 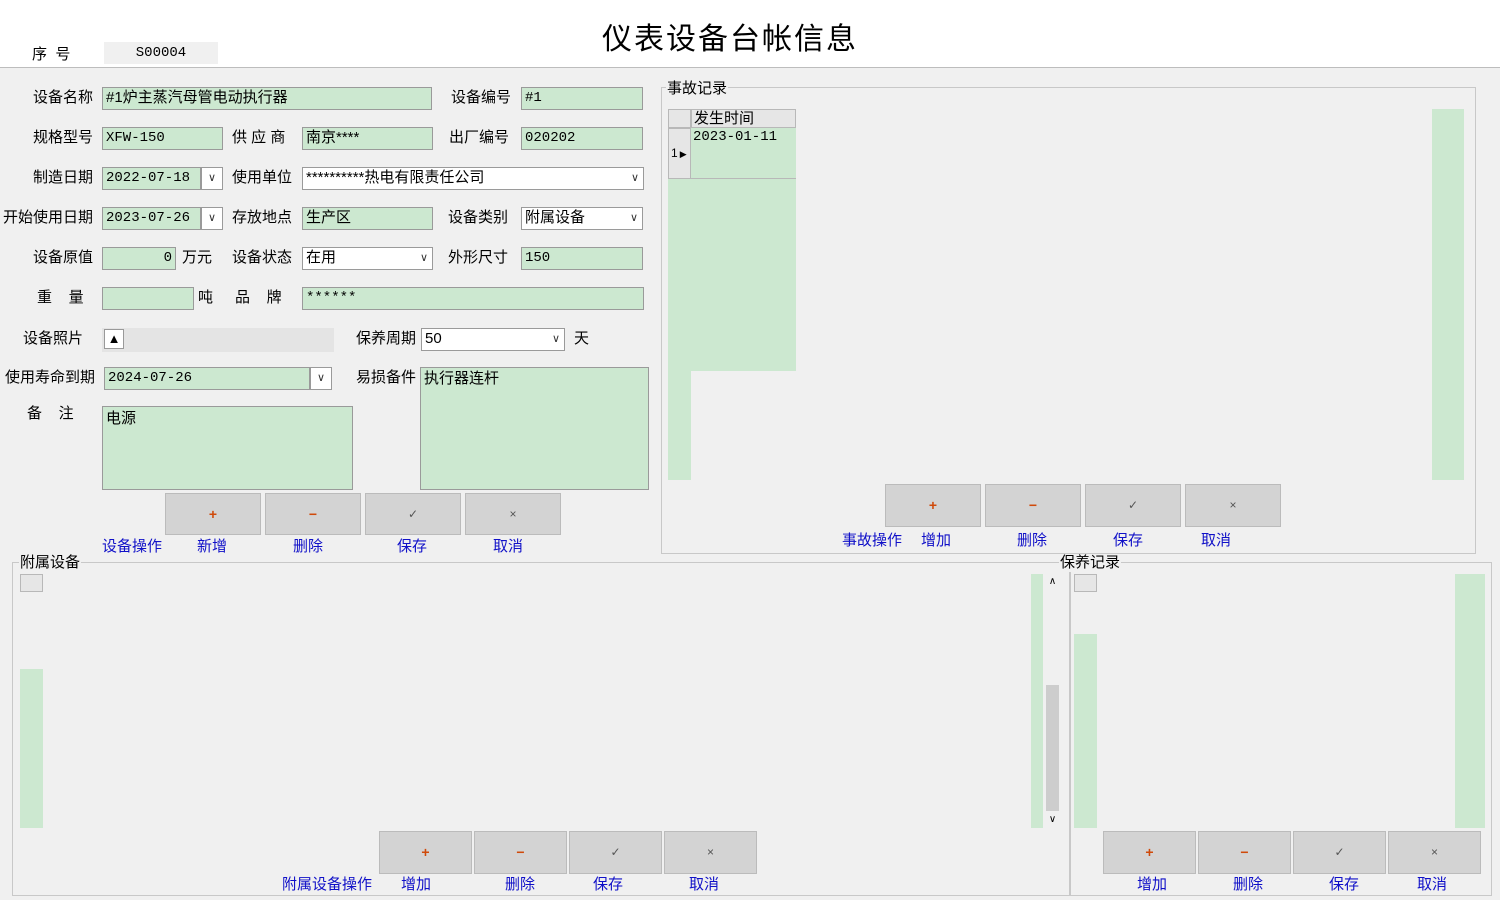 I want to click on cycle-select: 50 ∨, so click(x=493, y=339).